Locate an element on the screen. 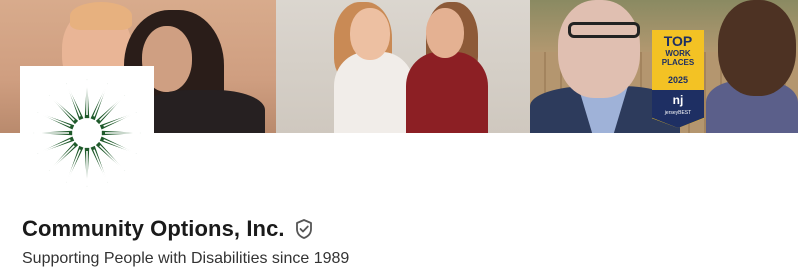 The image size is (798, 274). starburst-logo-icon is located at coordinates (87, 133).